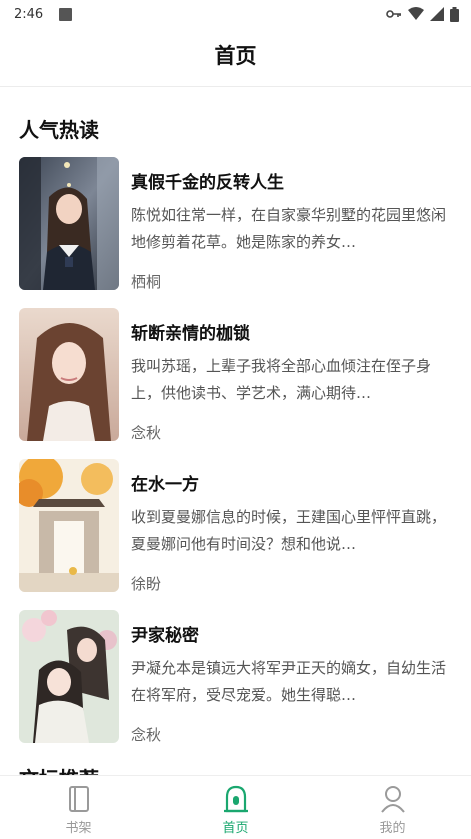 Image resolution: width=471 pixels, height=839 pixels. What do you see at coordinates (235, 799) in the screenshot?
I see `home-icon` at bounding box center [235, 799].